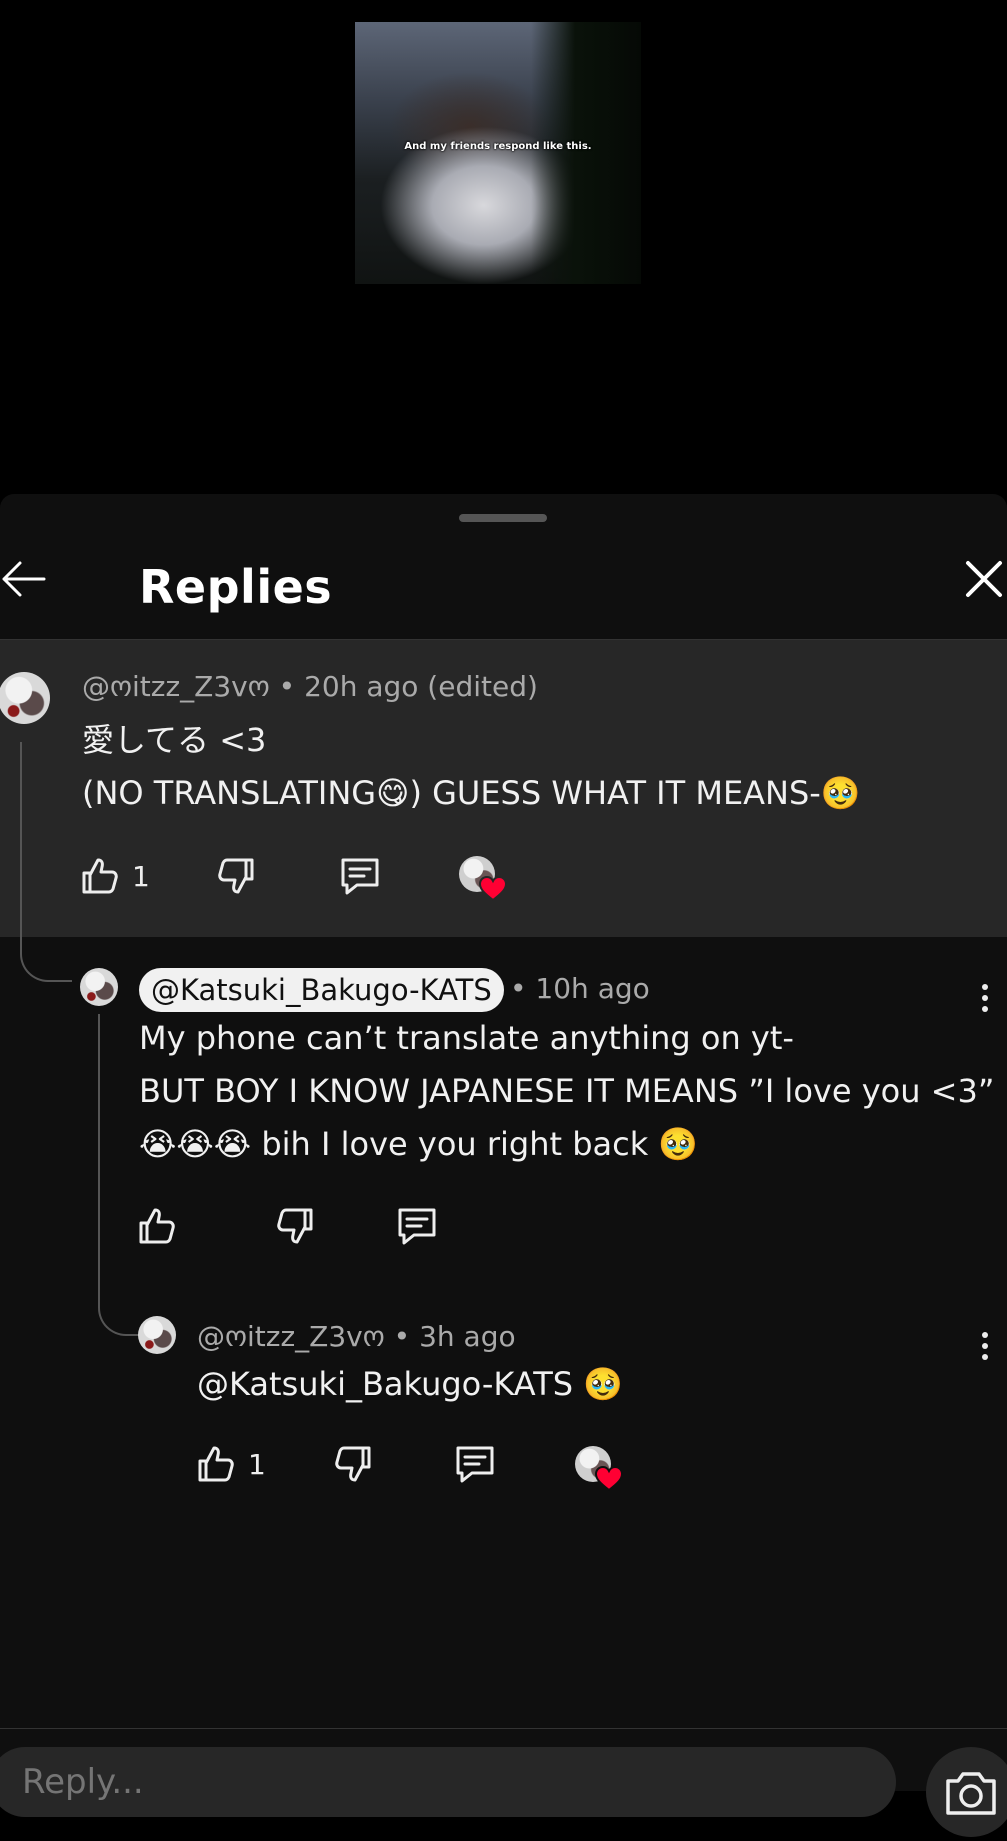  I want to click on camera-button, so click(966, 1792).